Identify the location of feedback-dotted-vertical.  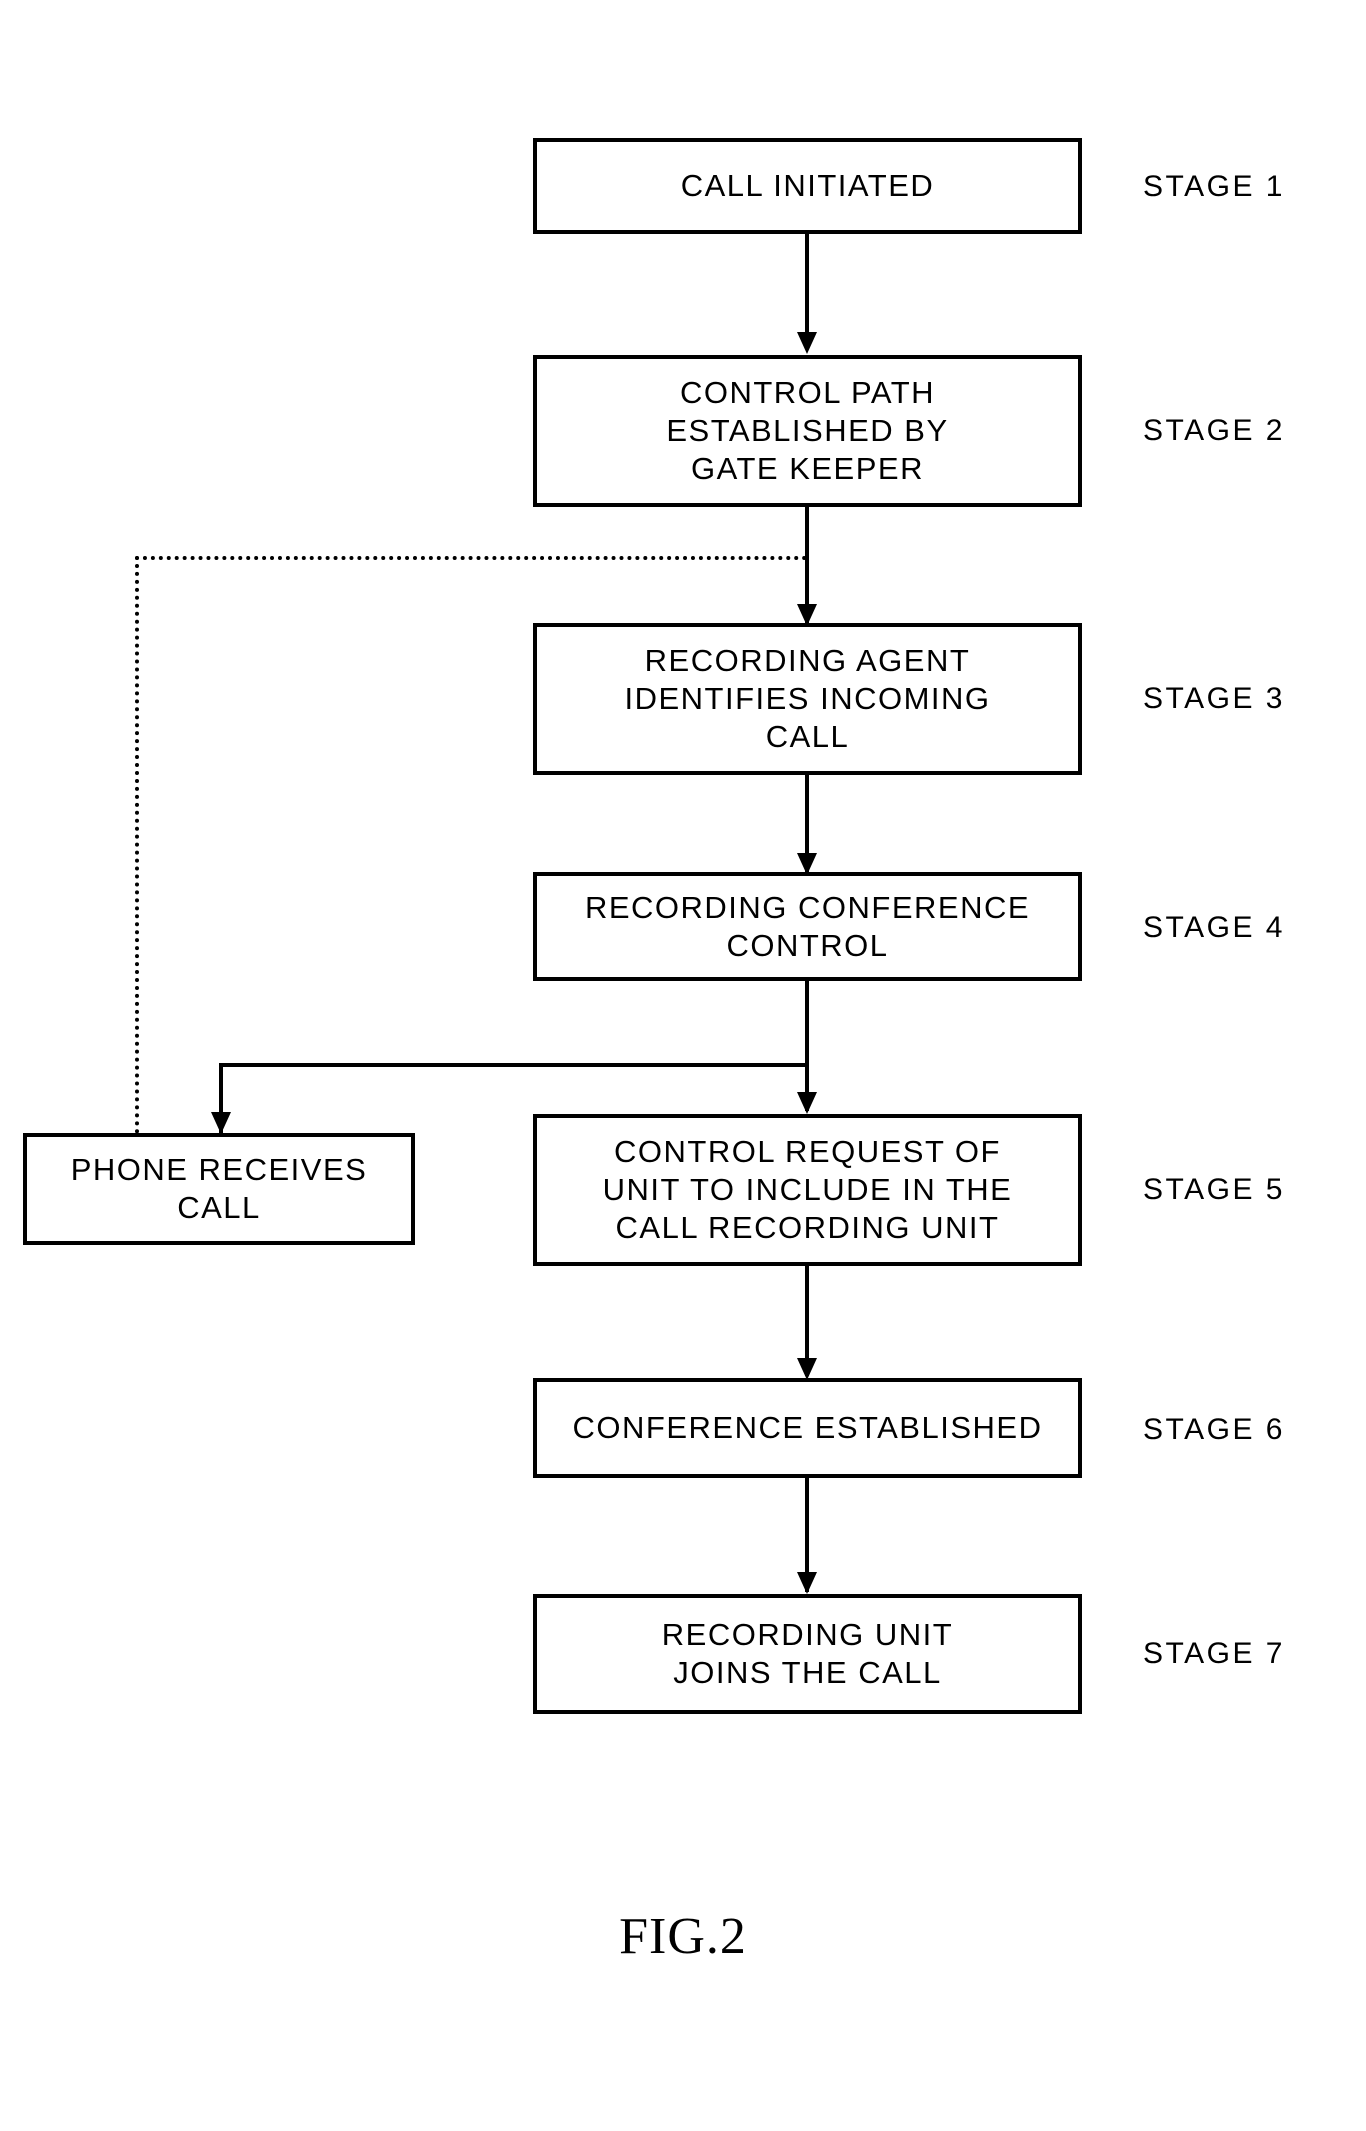
(137, 845).